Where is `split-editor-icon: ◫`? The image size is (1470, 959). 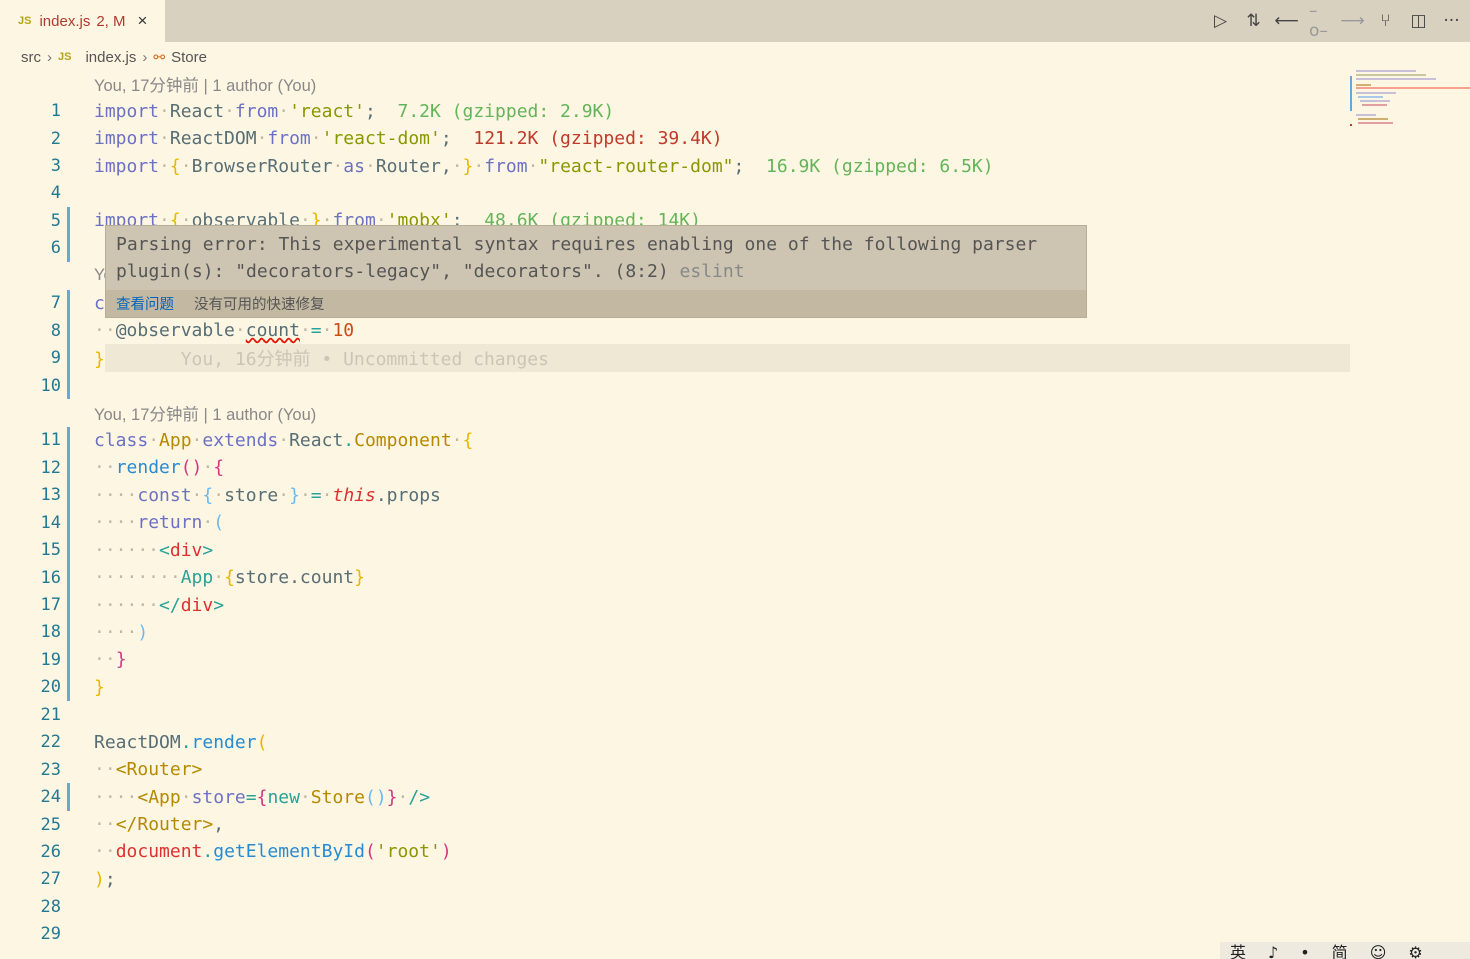
split-editor-icon: ◫ is located at coordinates (1418, 21).